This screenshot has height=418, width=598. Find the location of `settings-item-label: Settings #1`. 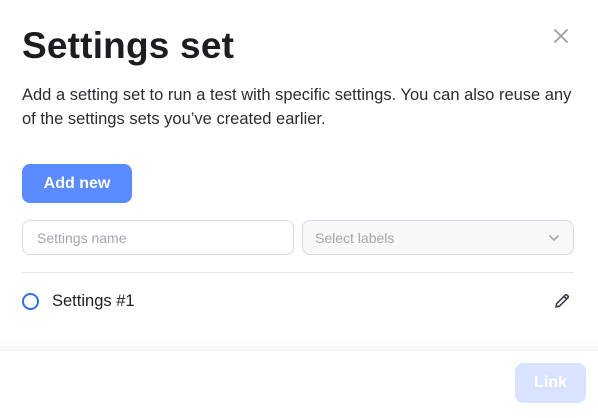

settings-item-label: Settings #1 is located at coordinates (93, 300).